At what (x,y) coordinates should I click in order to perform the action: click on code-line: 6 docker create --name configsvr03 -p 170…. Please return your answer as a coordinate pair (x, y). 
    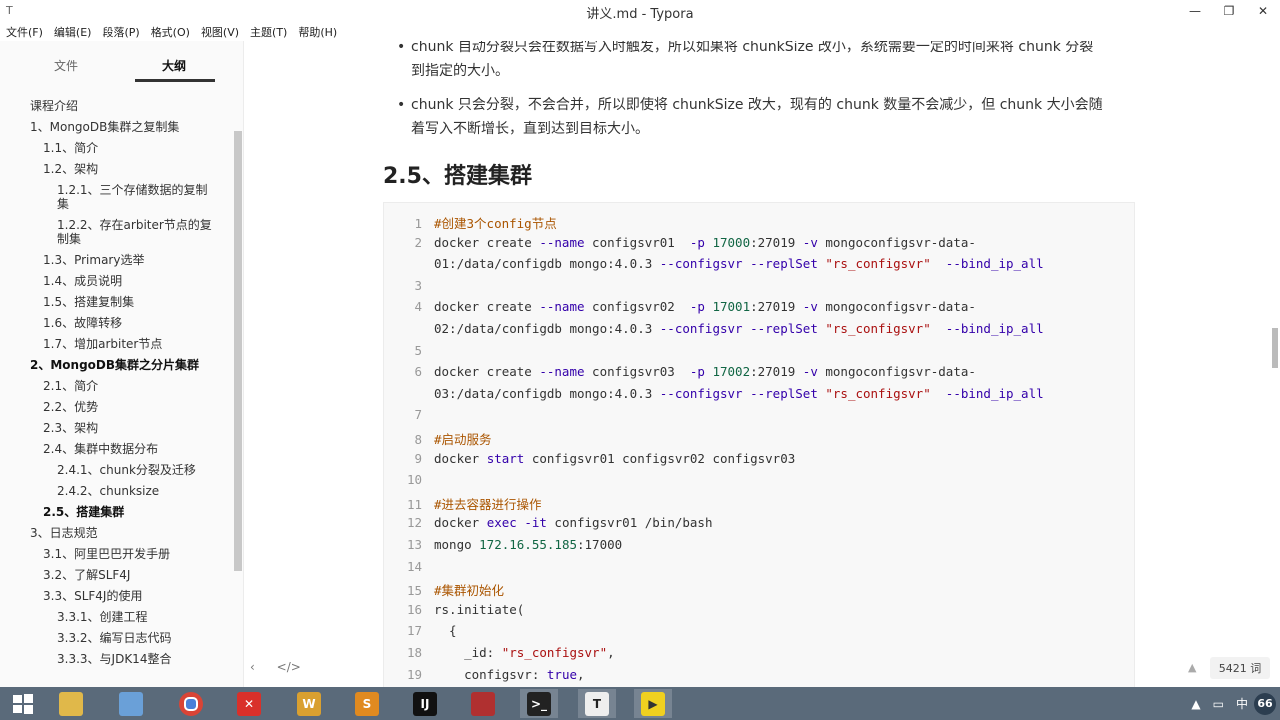
    Looking at the image, I should click on (759, 371).